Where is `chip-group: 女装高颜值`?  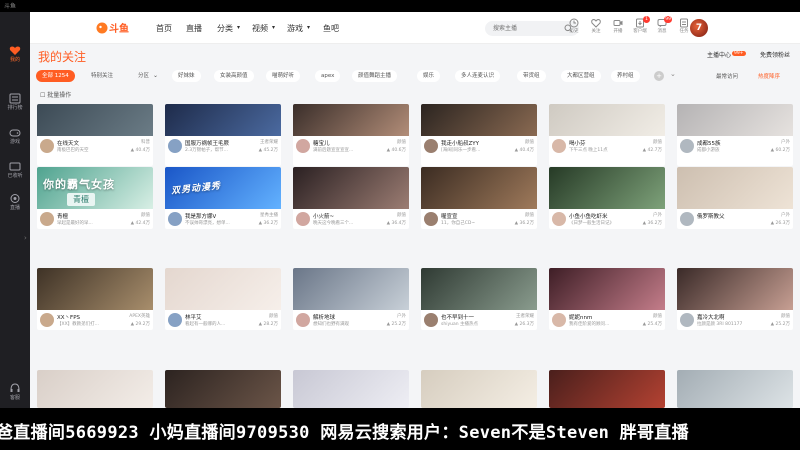
chip-group: 女装高颜值 is located at coordinates (234, 76).